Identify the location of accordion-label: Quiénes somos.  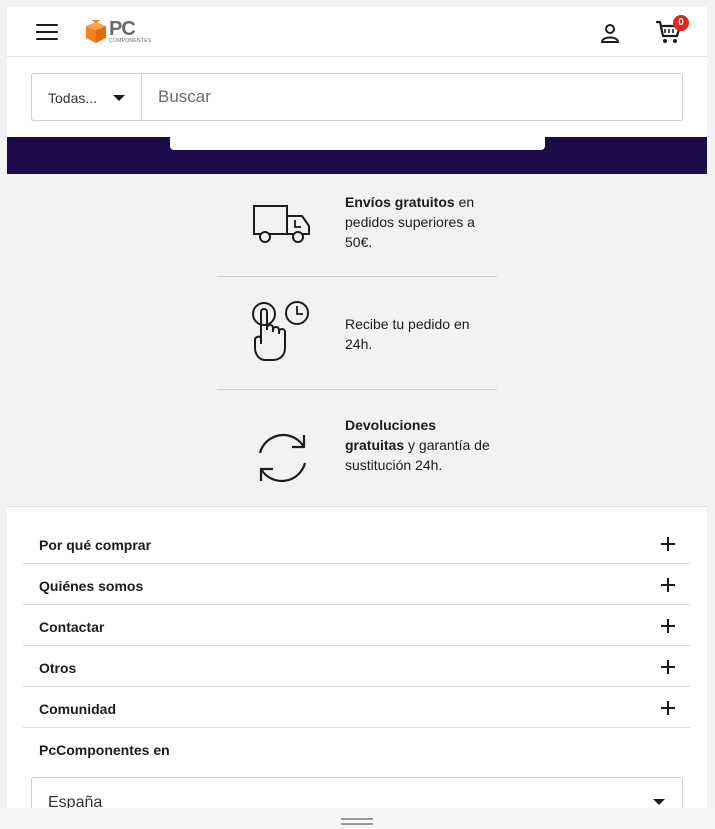
(91, 586).